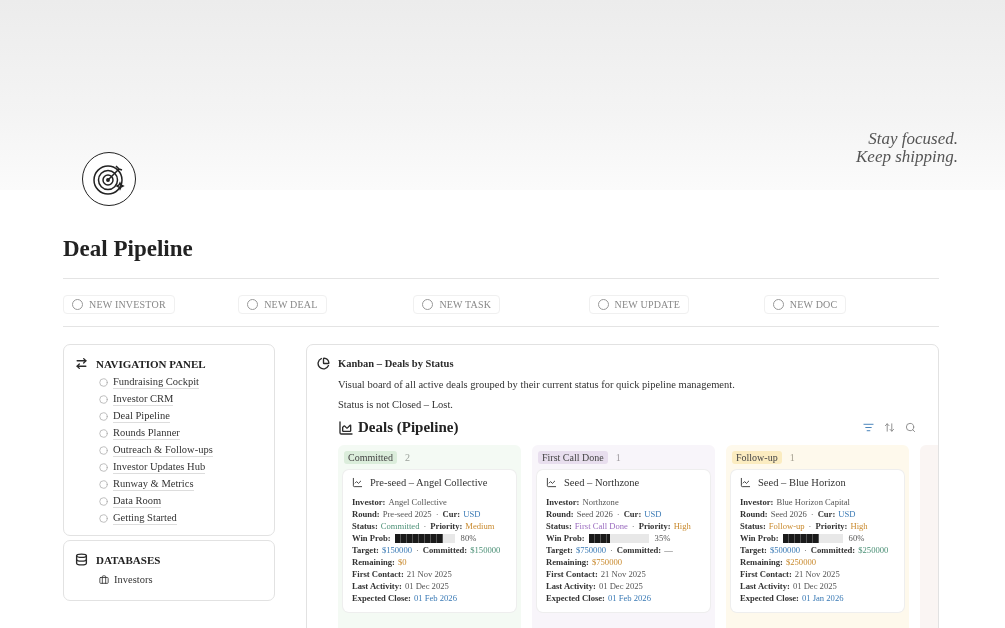  Describe the element at coordinates (408, 427) in the screenshot. I see `view-title: Deals (Pipeline)` at that location.